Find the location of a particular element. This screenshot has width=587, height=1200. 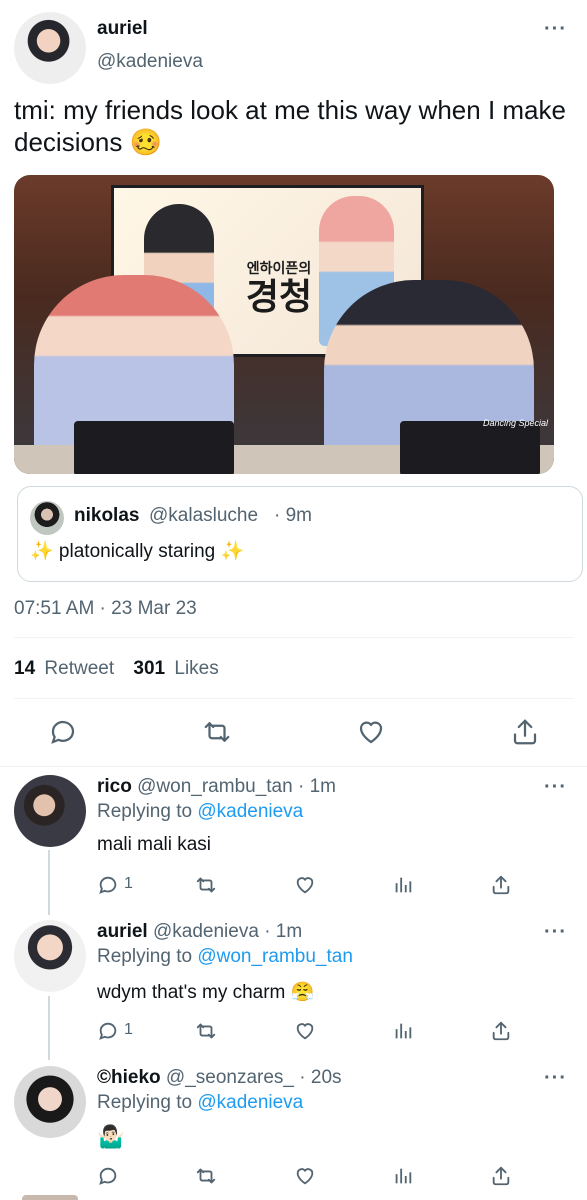

author-handle: @kadenieva is located at coordinates (150, 62).